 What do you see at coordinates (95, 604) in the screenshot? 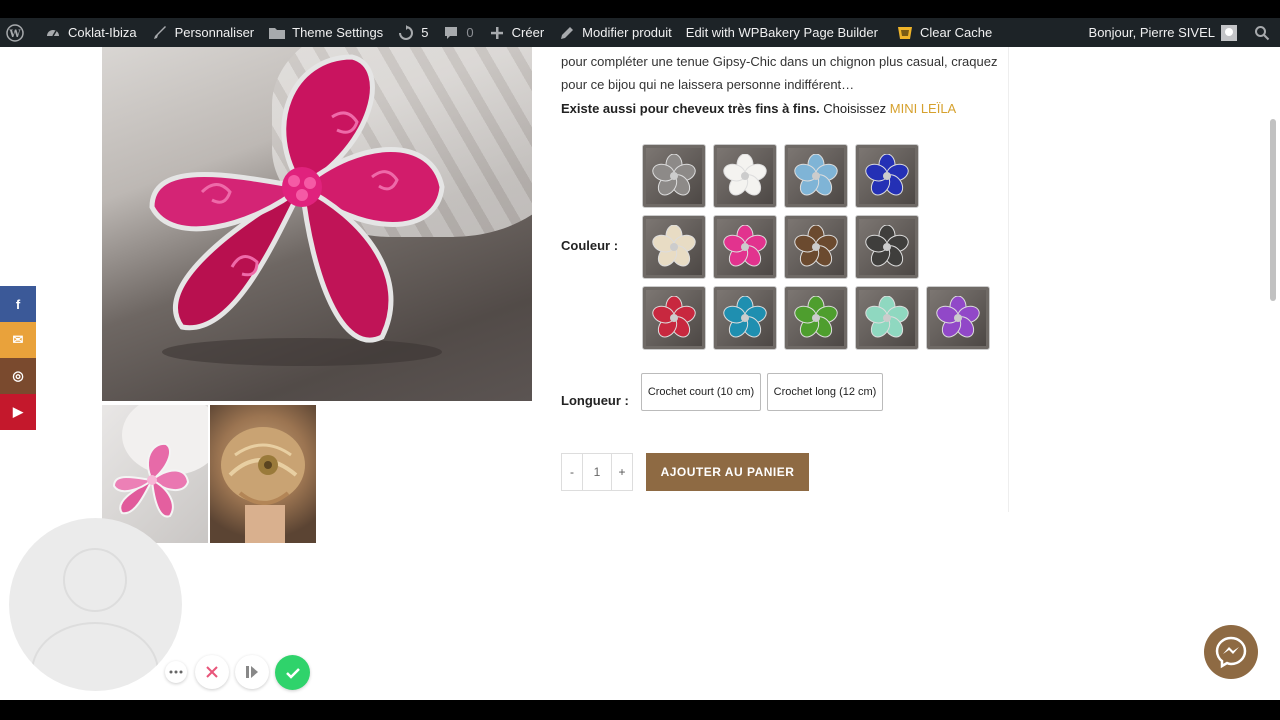
I see `webcam-overlay` at bounding box center [95, 604].